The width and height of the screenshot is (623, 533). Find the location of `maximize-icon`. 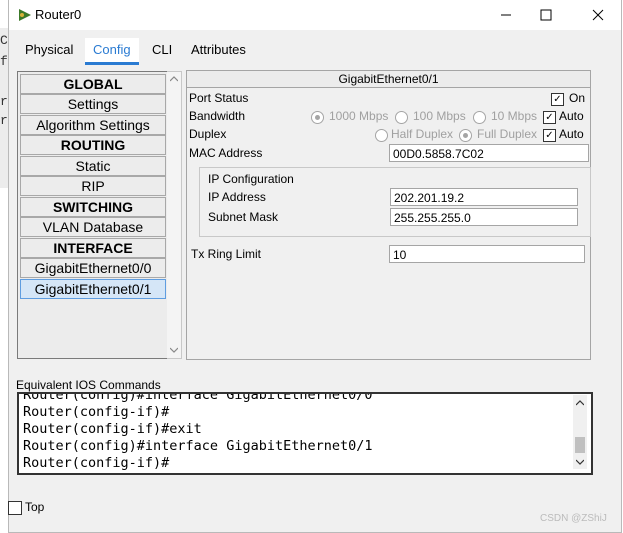

maximize-icon is located at coordinates (546, 15).